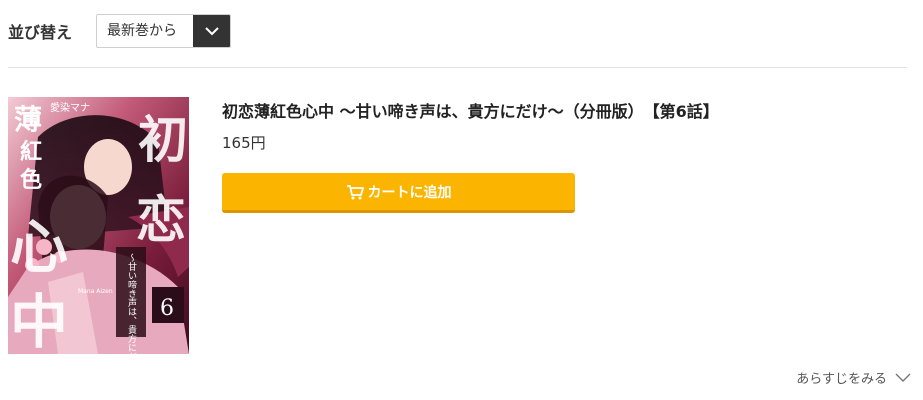 The height and width of the screenshot is (400, 923). Describe the element at coordinates (39, 321) in the screenshot. I see `cover-title-char: 中` at that location.